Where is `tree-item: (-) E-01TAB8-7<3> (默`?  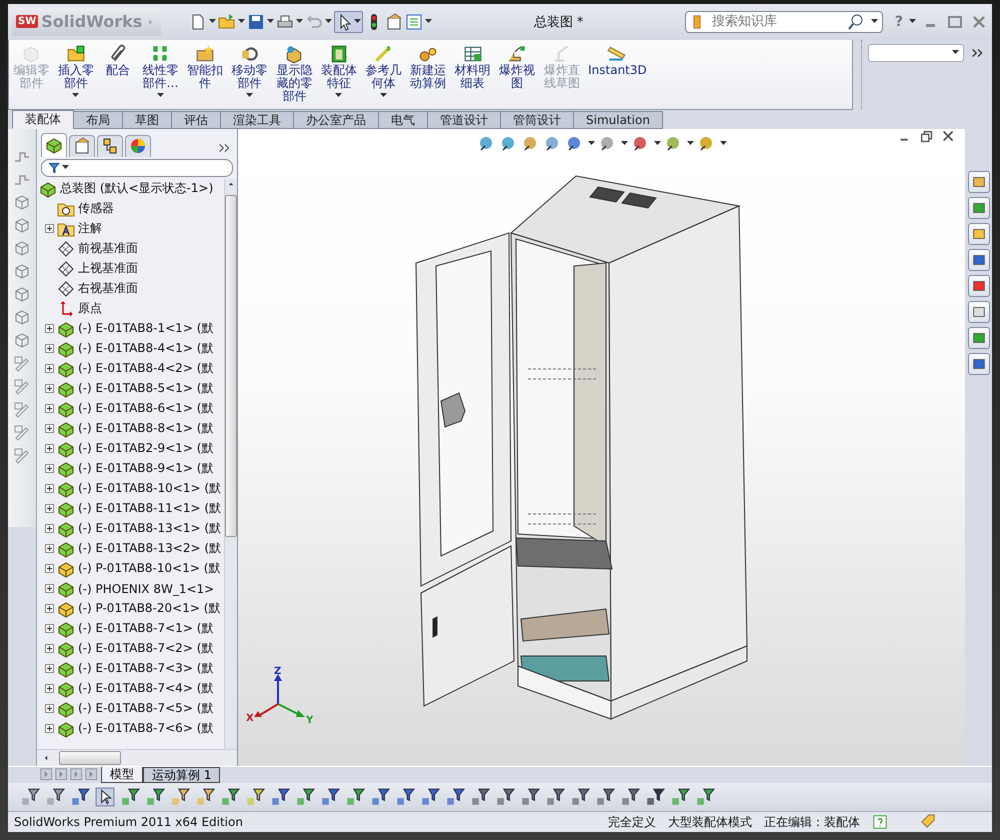
tree-item: (-) E-01TAB8-7<3> (默 is located at coordinates (146, 669).